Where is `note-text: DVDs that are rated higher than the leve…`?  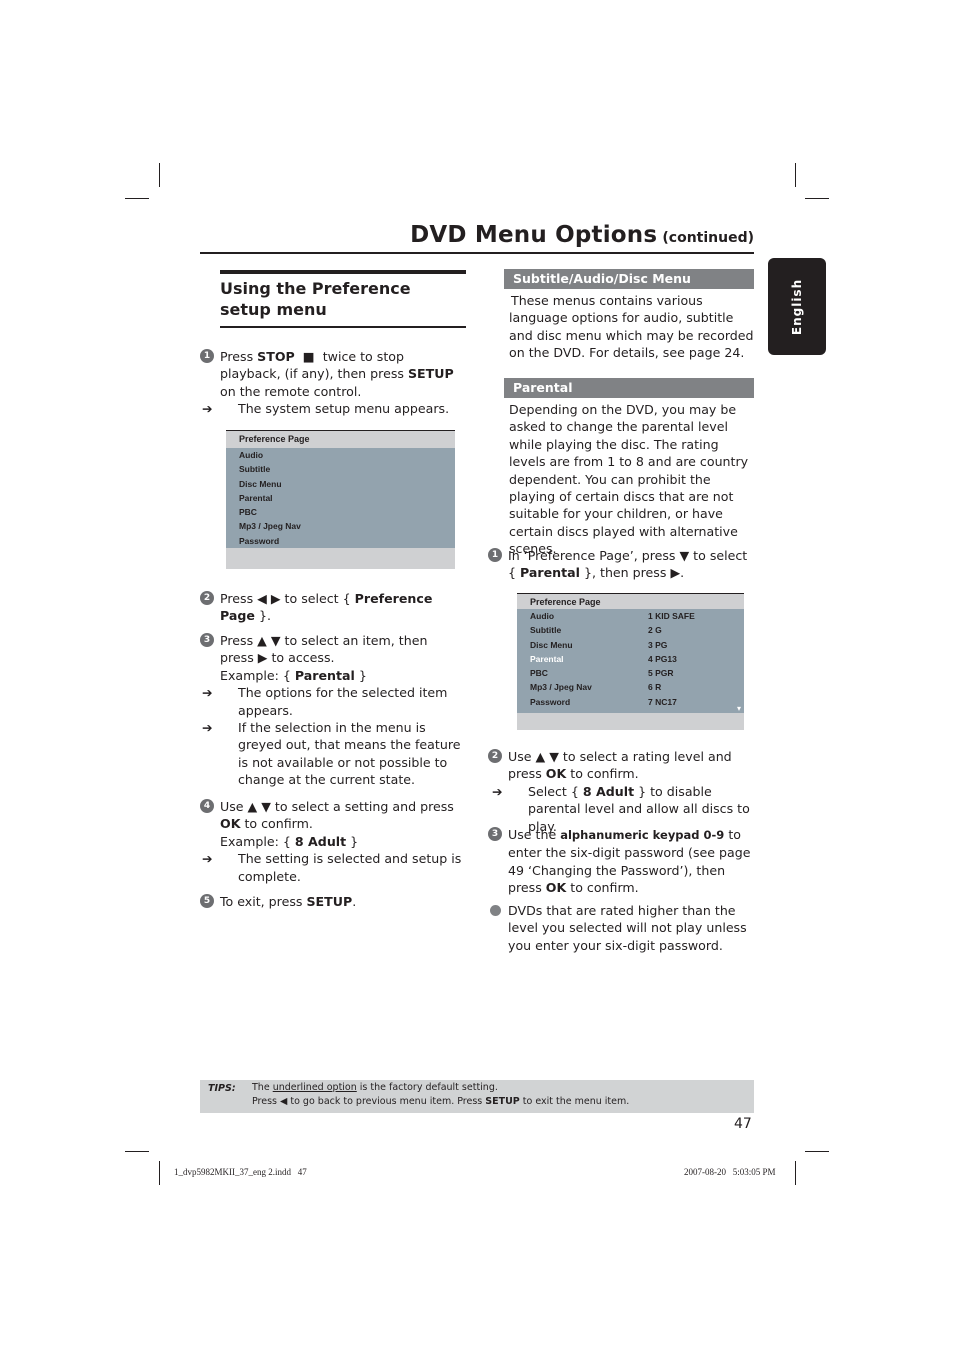 note-text: DVDs that are rated higher than the leve… is located at coordinates (627, 928).